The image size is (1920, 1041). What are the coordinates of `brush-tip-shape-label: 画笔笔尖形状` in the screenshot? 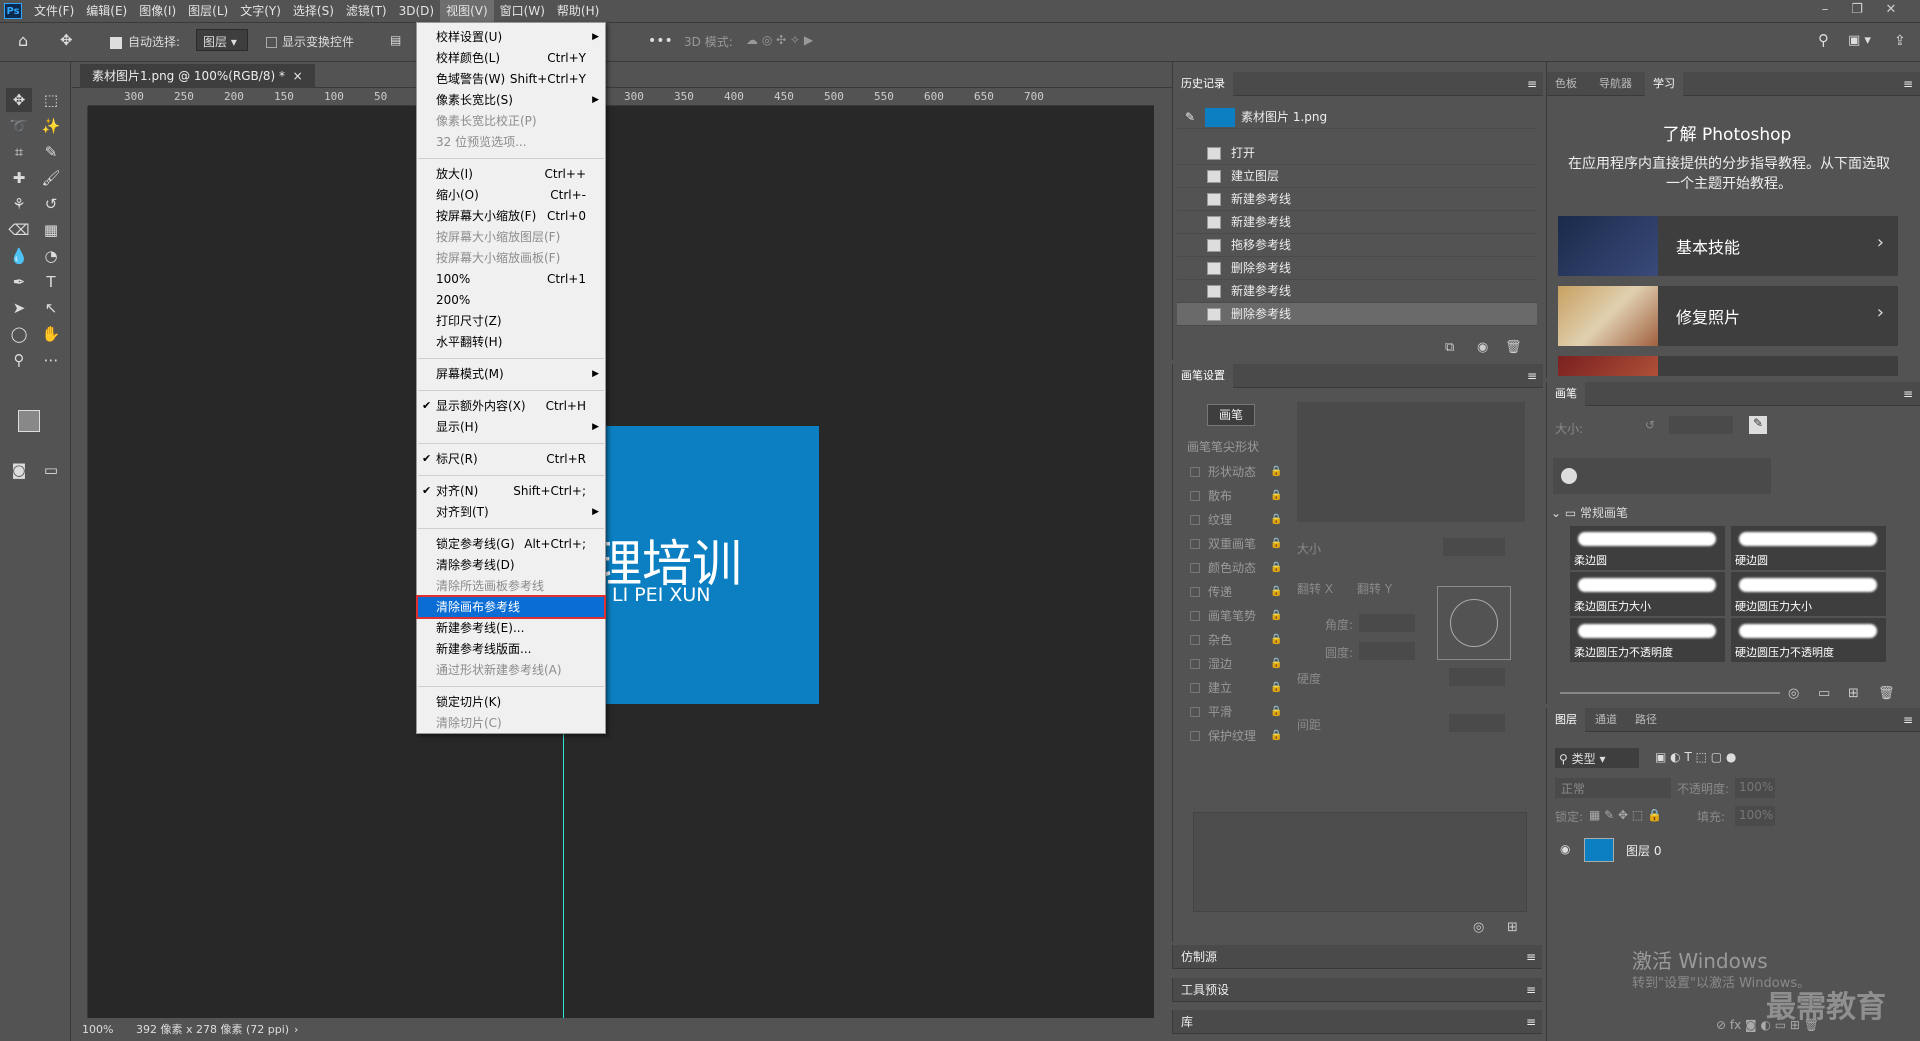 It's located at (1223, 446).